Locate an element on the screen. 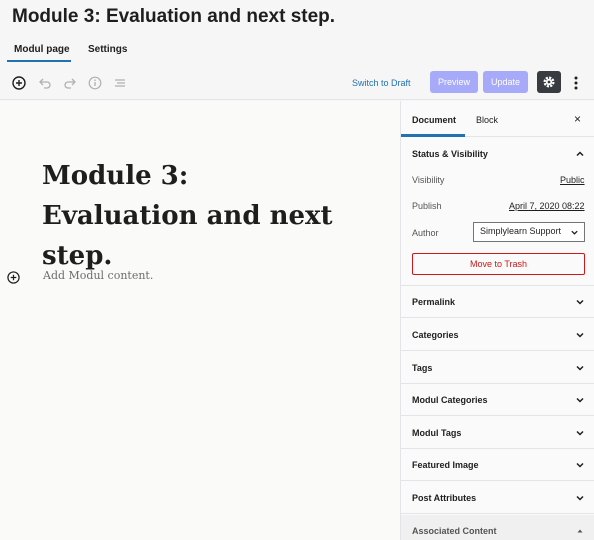  panel-label: Categories is located at coordinates (435, 335).